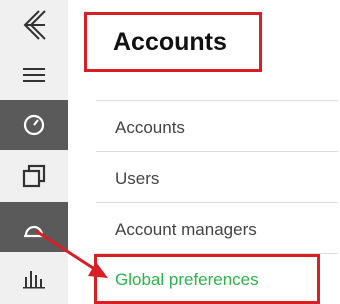 The height and width of the screenshot is (304, 340). What do you see at coordinates (34, 176) in the screenshot?
I see `copy-windows-icon` at bounding box center [34, 176].